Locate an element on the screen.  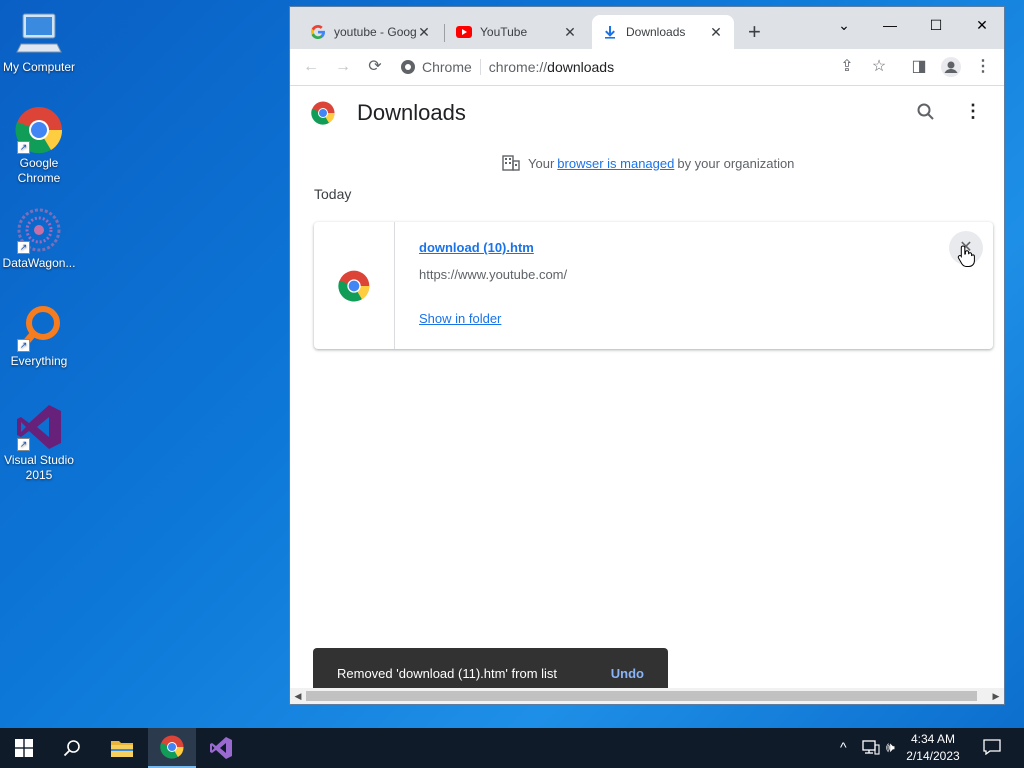
desktop-icon-label: Everything is located at coordinates (39, 361).